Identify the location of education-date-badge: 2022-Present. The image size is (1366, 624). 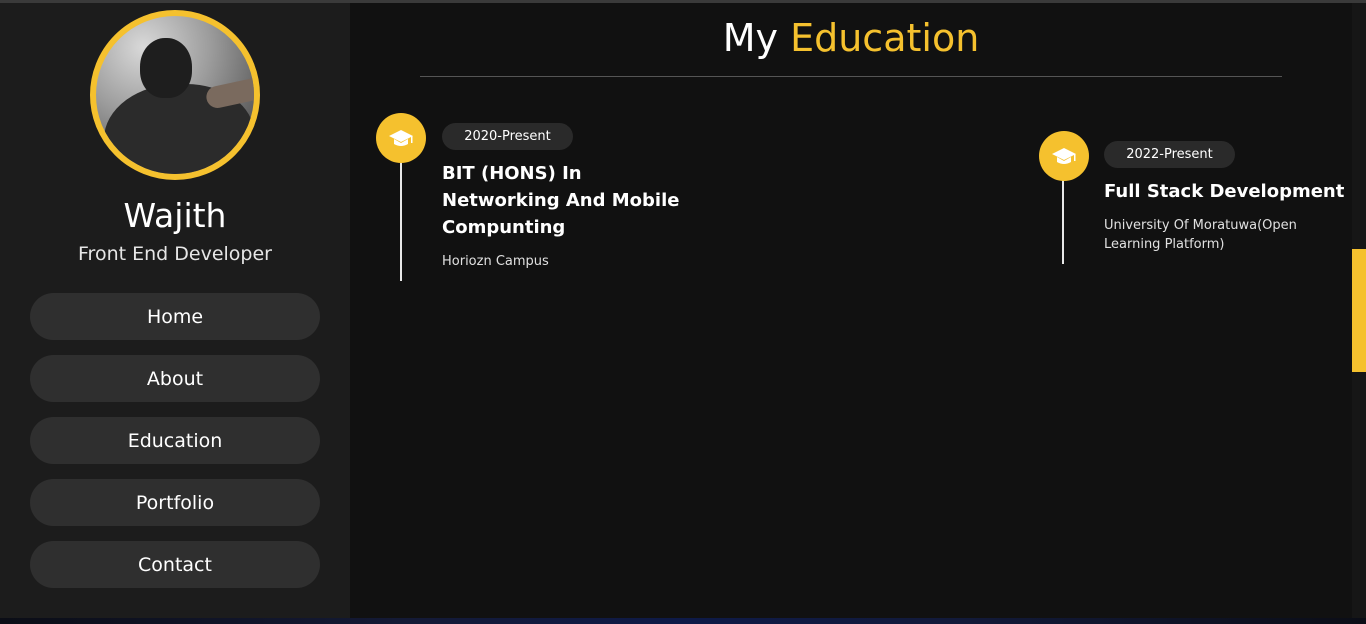
(1169, 154).